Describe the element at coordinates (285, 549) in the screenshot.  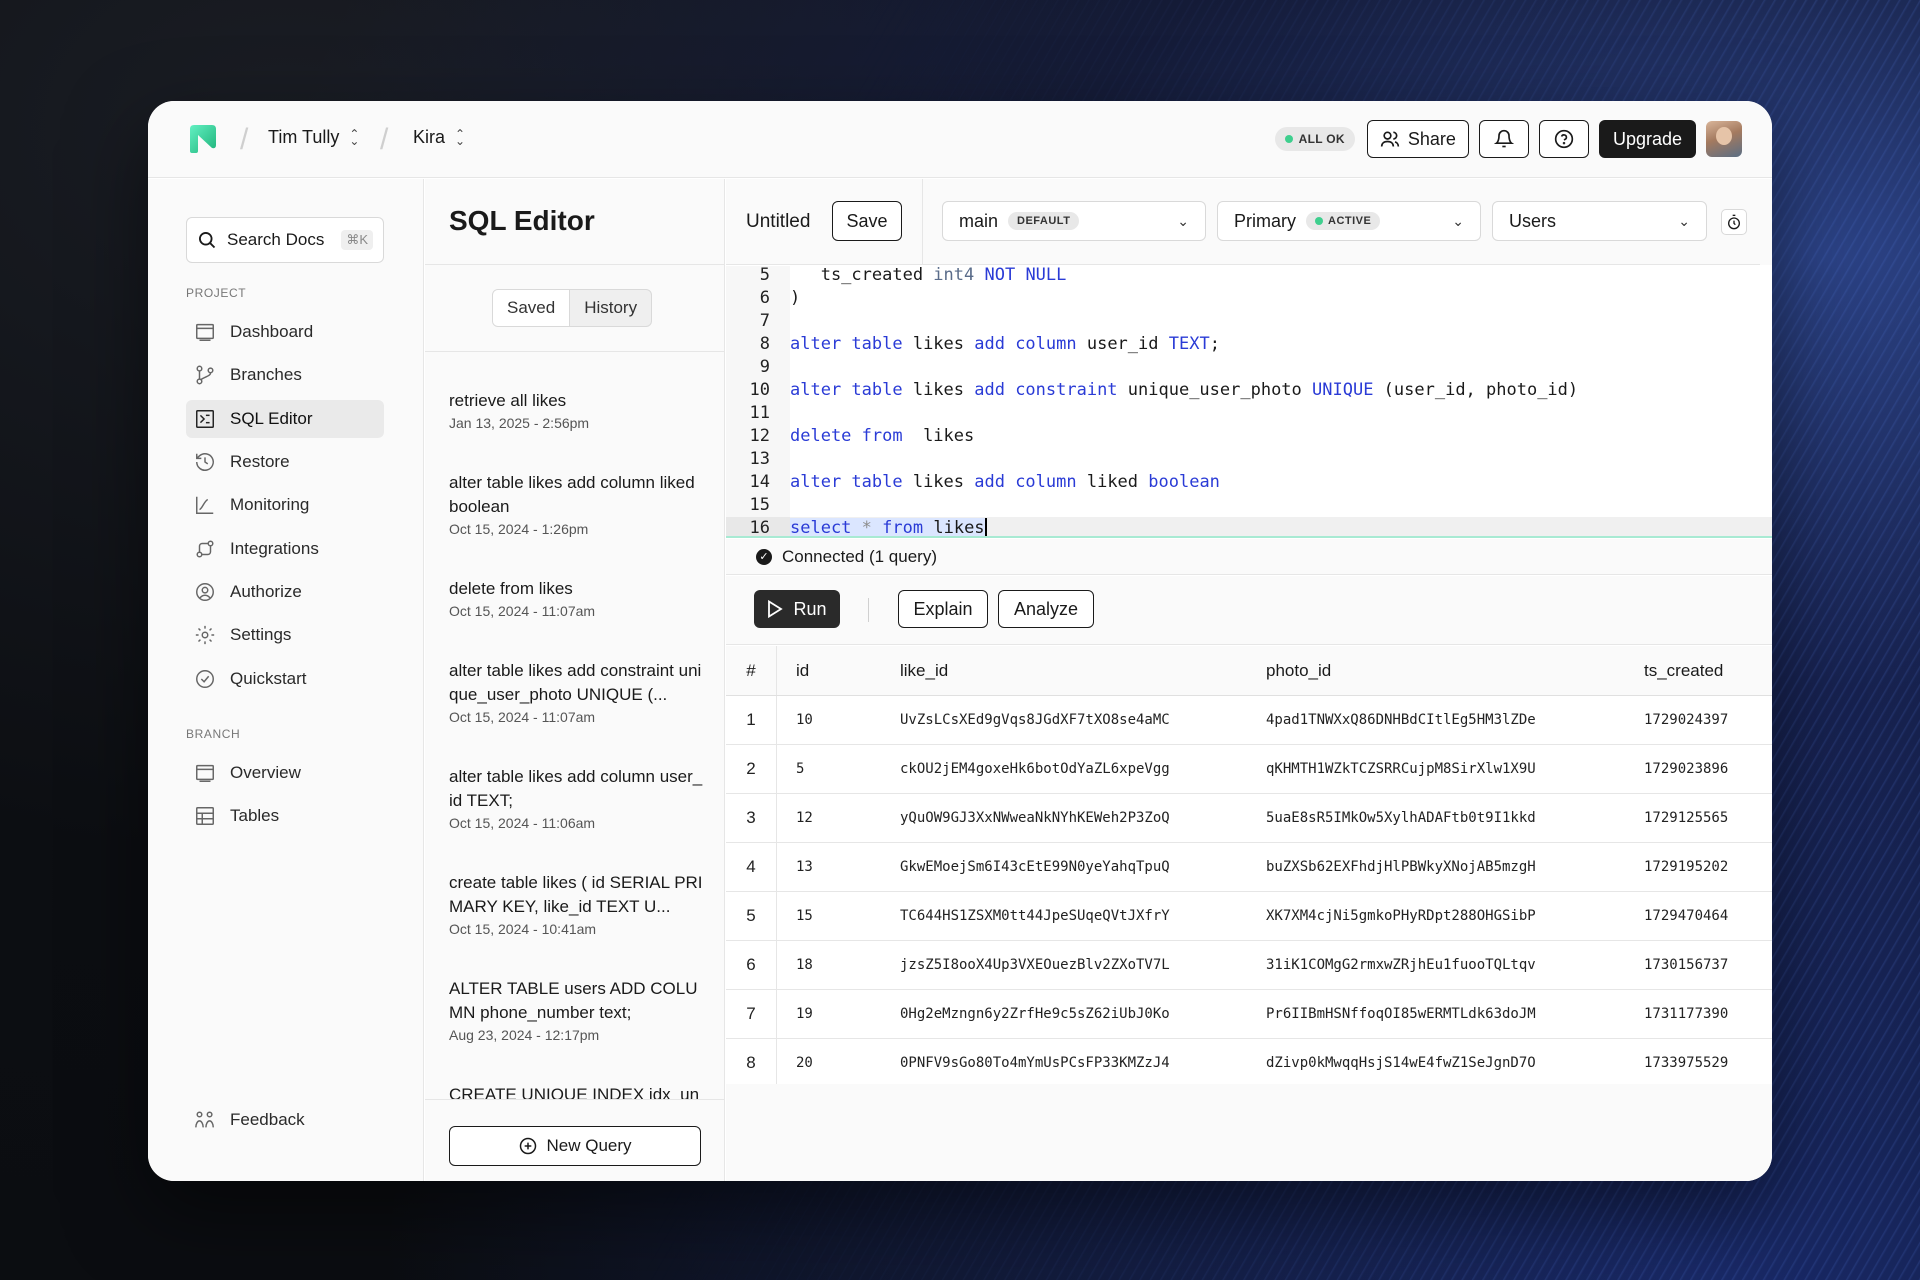
I see `sidebar-item-integrations: Integrations` at that location.